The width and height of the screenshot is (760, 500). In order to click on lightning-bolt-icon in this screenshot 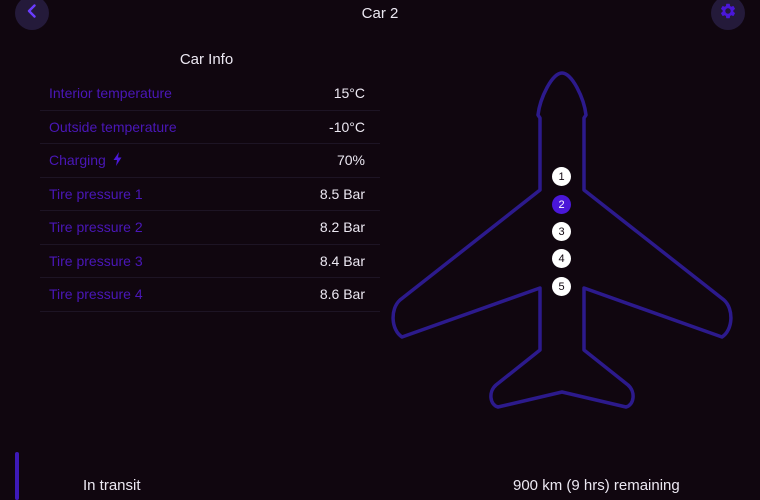, I will do `click(117, 160)`.